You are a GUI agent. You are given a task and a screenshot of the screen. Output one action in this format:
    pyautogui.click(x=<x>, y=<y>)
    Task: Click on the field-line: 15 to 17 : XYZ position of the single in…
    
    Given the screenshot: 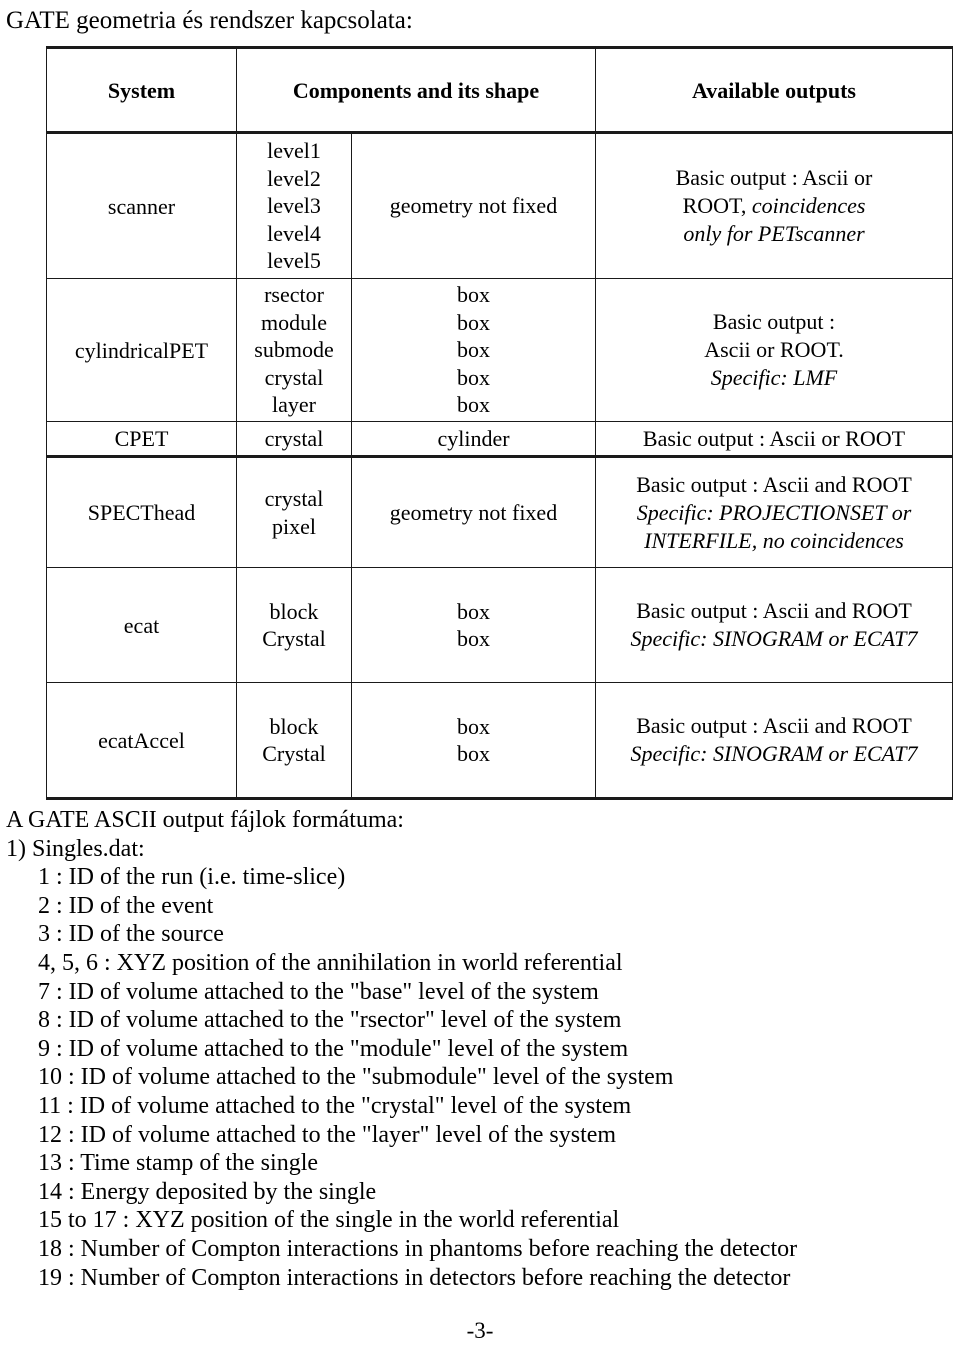 What is the action you would take?
    pyautogui.click(x=329, y=1220)
    